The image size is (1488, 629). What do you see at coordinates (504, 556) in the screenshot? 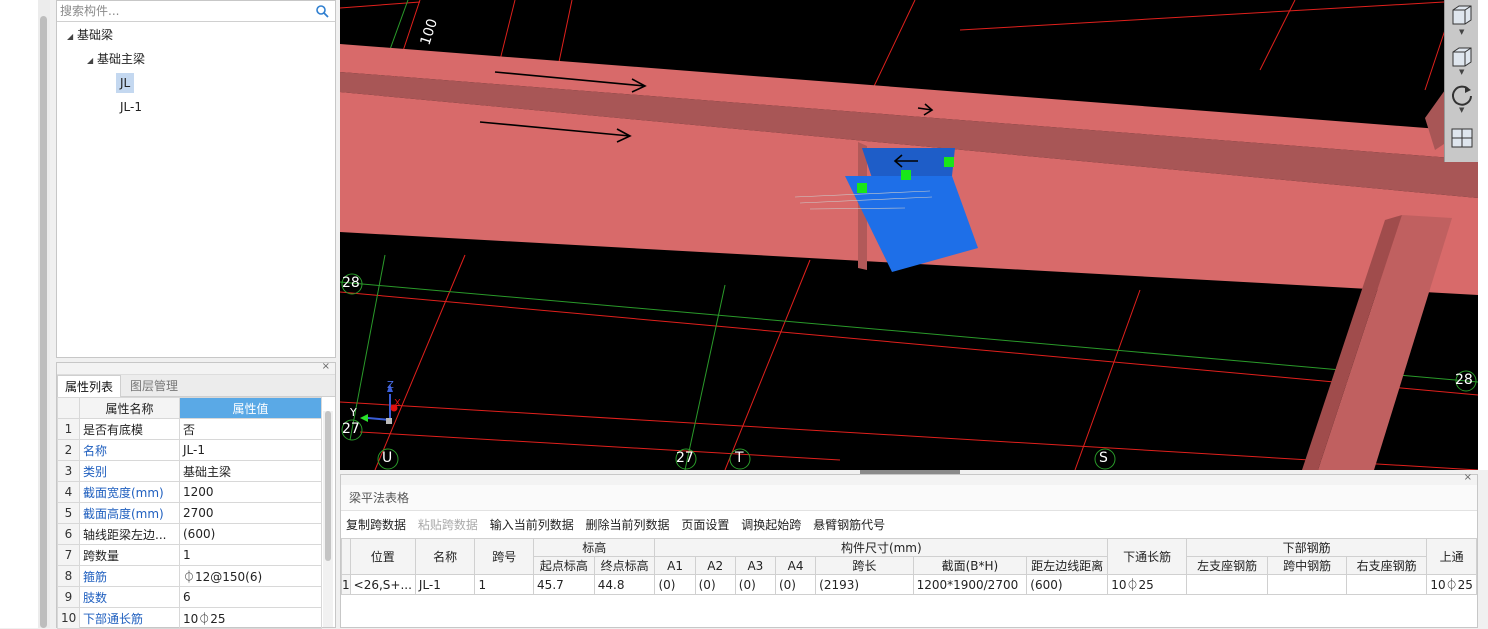
I see `header-span-no: 跨号` at bounding box center [504, 556].